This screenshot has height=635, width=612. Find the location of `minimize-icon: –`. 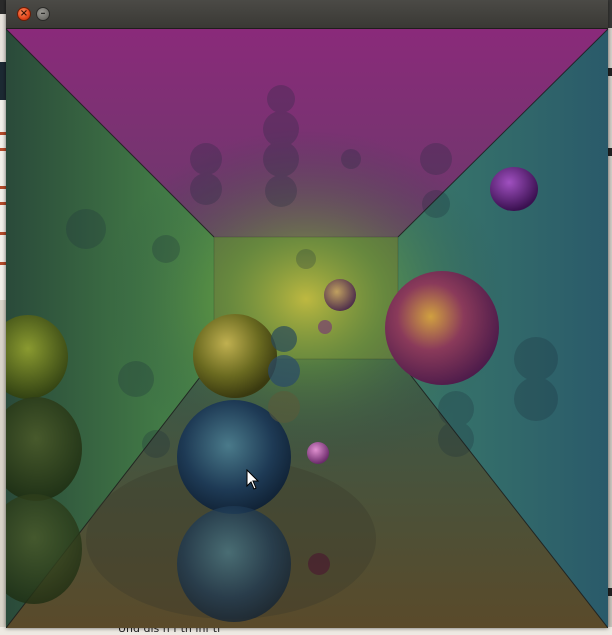

minimize-icon: – is located at coordinates (43, 13).